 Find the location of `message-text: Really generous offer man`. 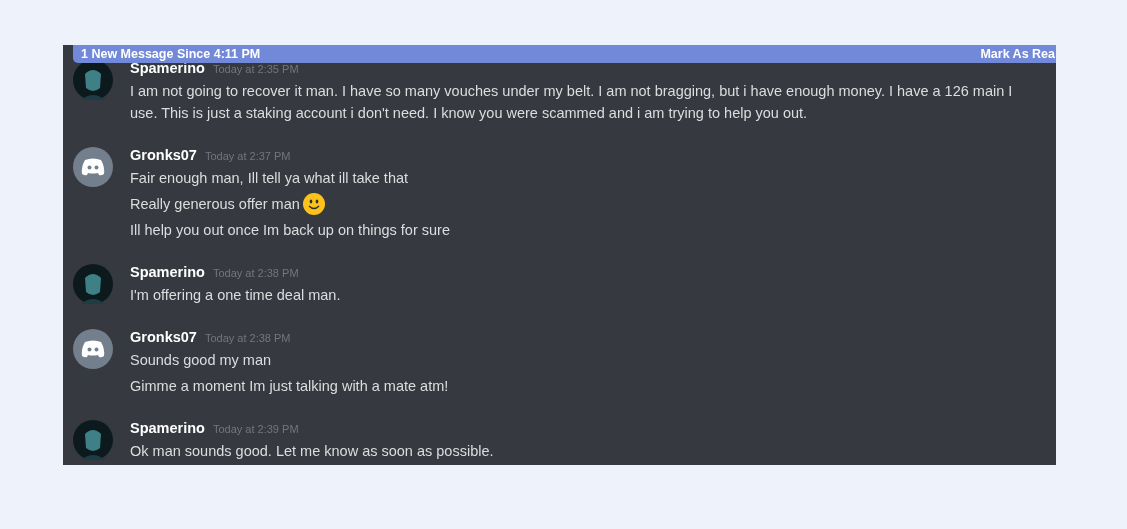

message-text: Really generous offer man is located at coordinates (215, 204).